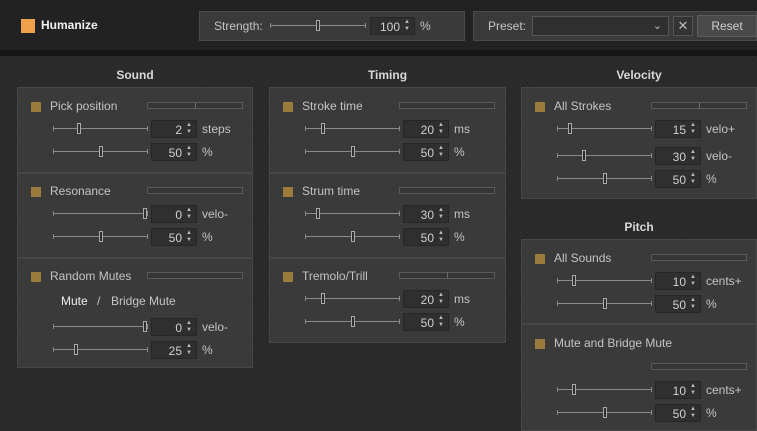 The height and width of the screenshot is (431, 757). I want to click on strength-slider-thumb, so click(318, 25).